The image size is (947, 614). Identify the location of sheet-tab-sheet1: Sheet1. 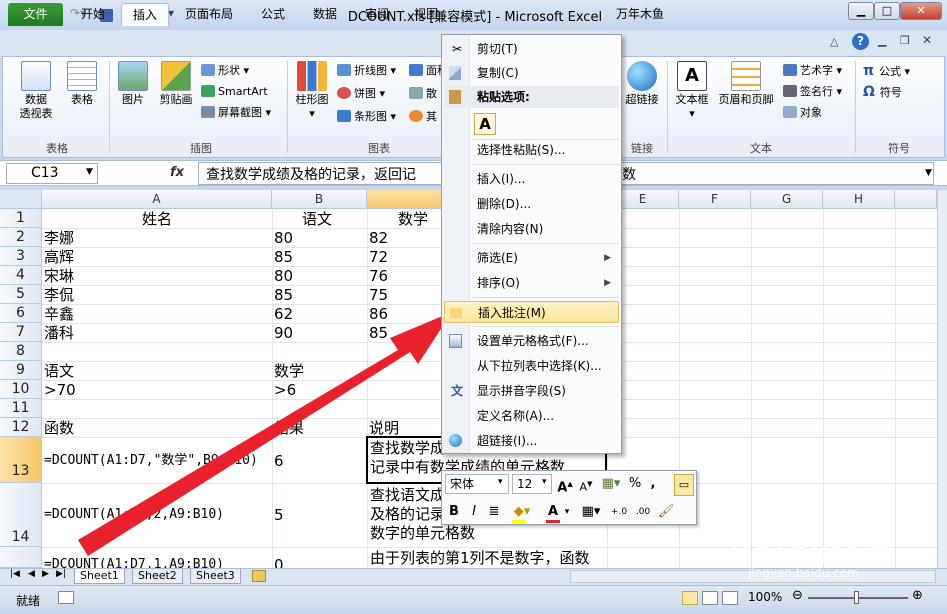
(99, 576).